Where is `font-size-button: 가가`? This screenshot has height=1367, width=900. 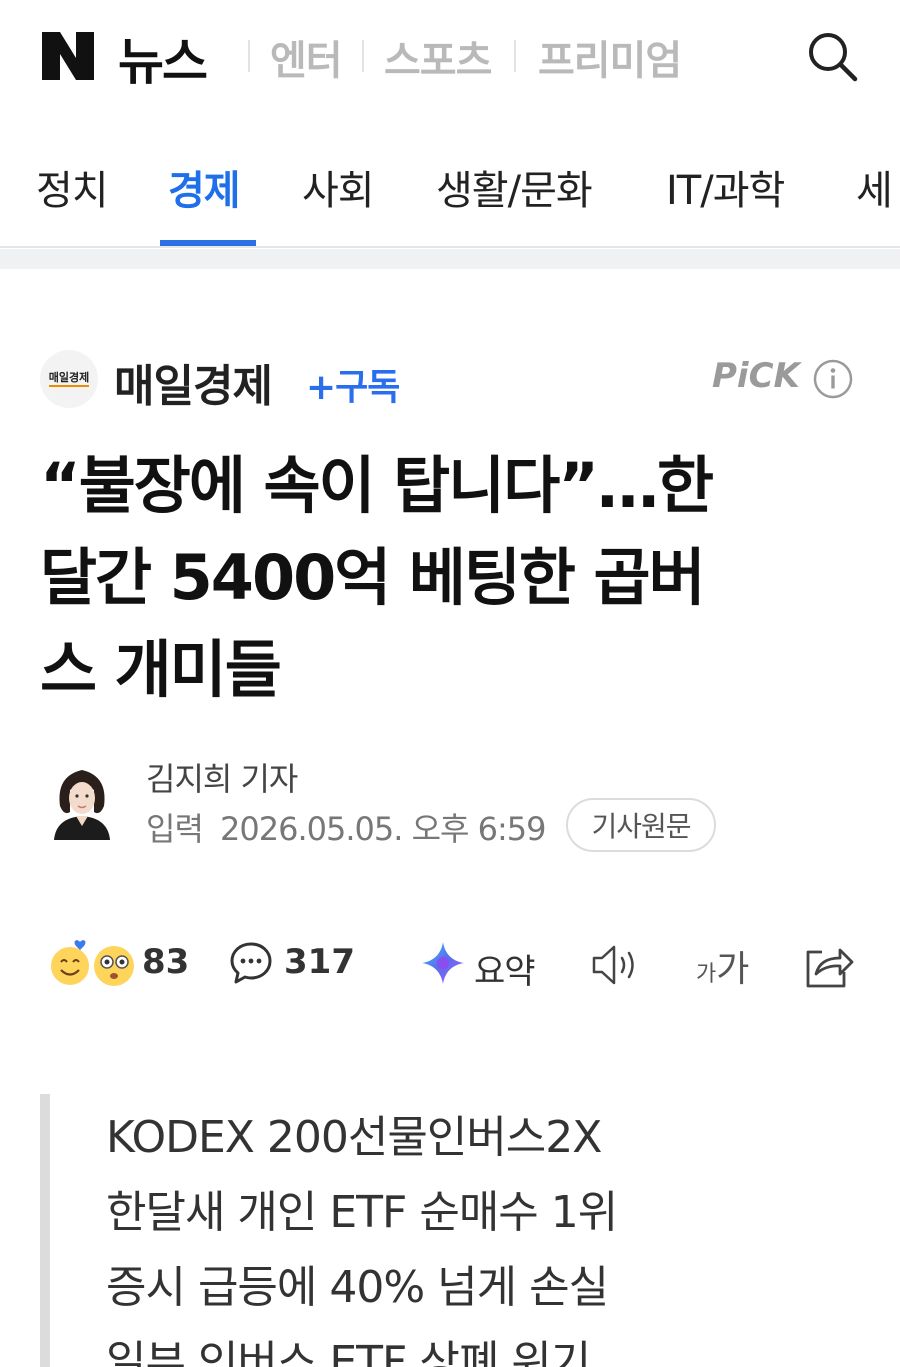 font-size-button: 가가 is located at coordinates (722, 966).